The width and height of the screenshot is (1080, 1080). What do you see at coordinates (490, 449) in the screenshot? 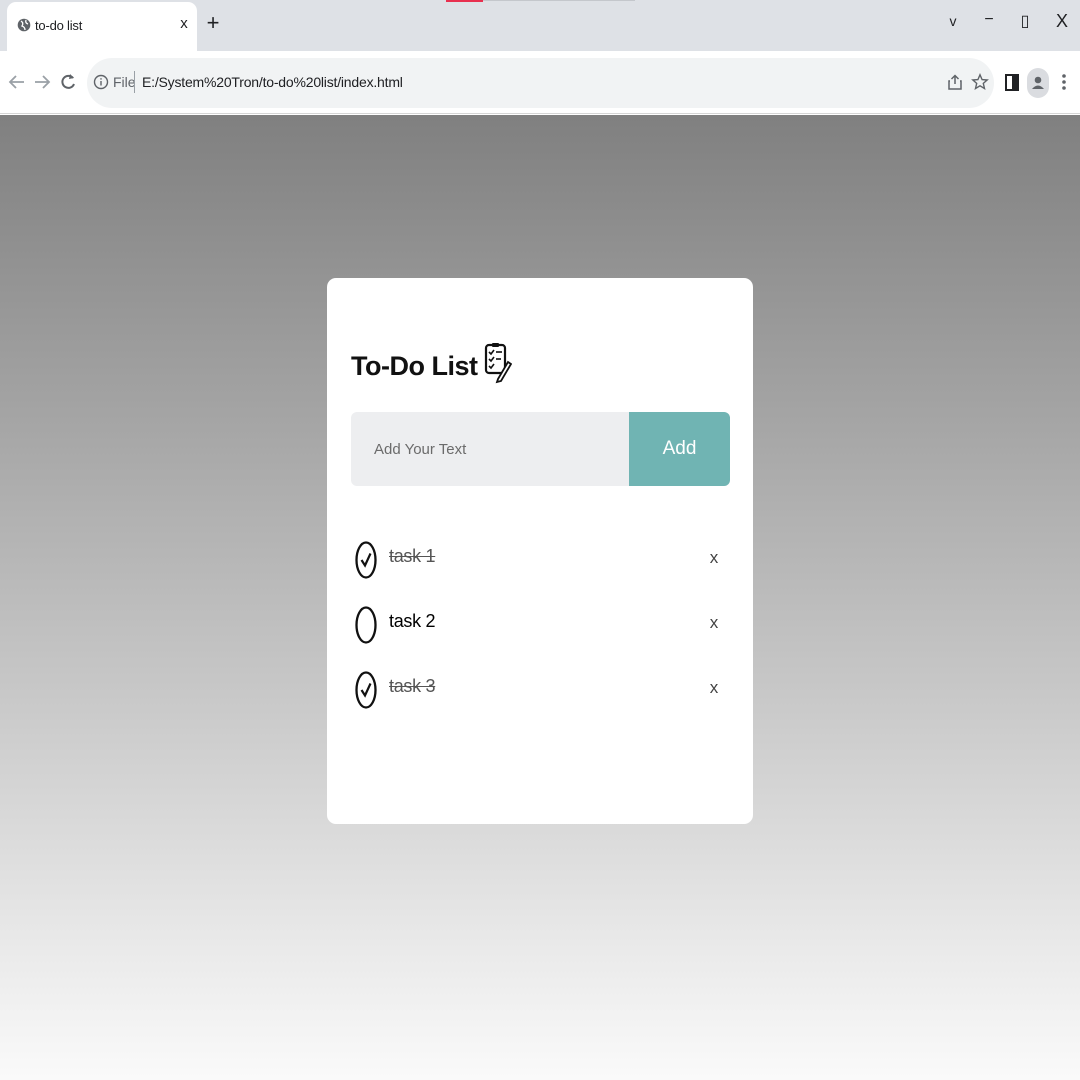
I see `task-input` at bounding box center [490, 449].